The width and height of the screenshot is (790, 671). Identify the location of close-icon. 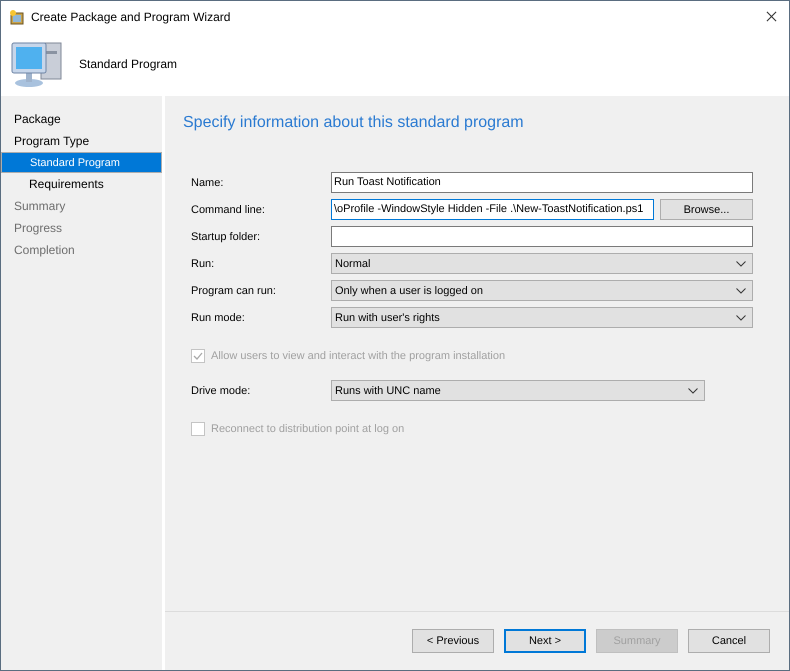
(771, 16).